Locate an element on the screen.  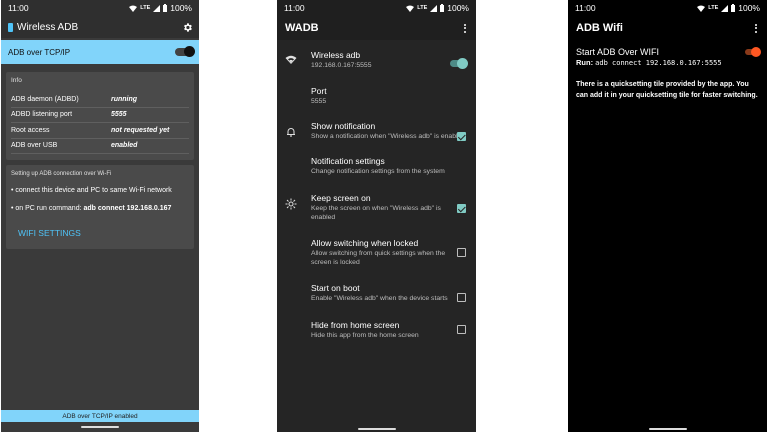
keep-screen-on-checkbox is located at coordinates (461, 208).